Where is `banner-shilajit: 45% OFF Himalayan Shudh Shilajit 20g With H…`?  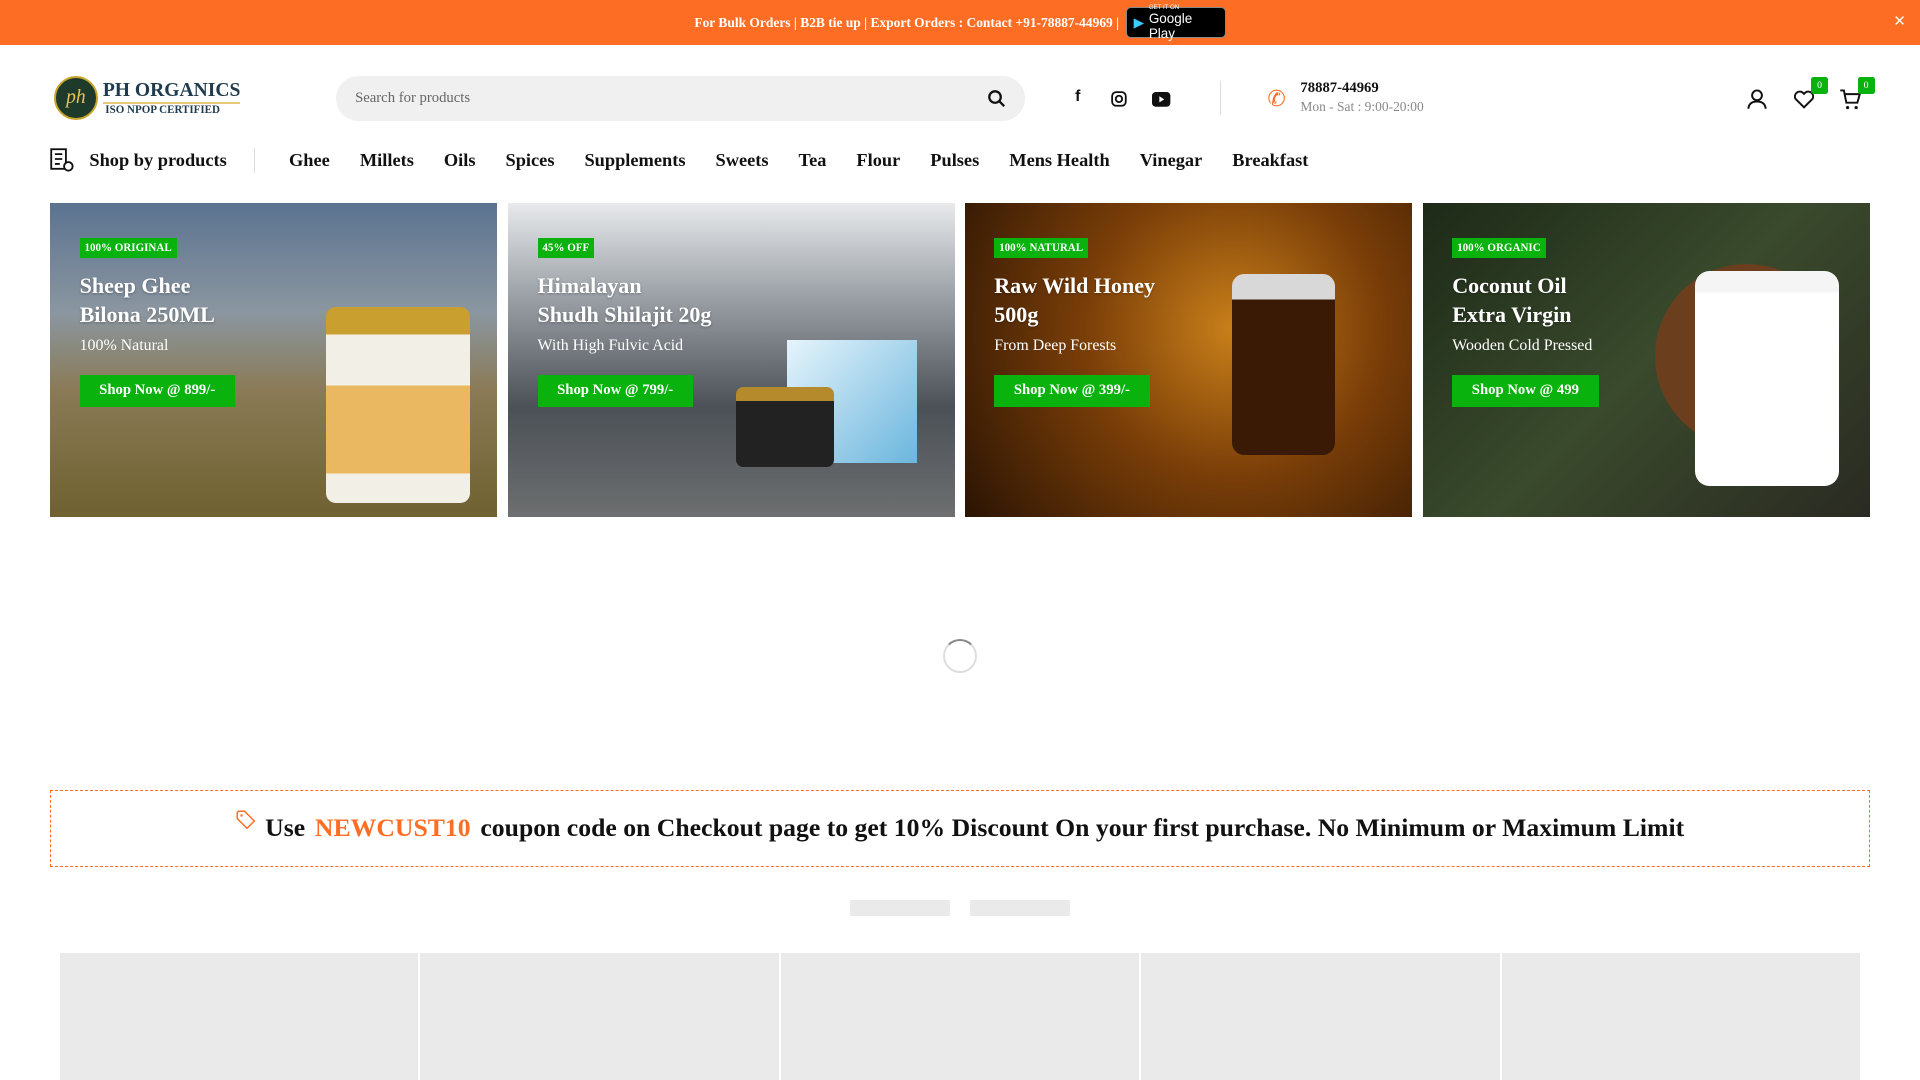 banner-shilajit: 45% OFF Himalayan Shudh Shilajit 20g With H… is located at coordinates (732, 360).